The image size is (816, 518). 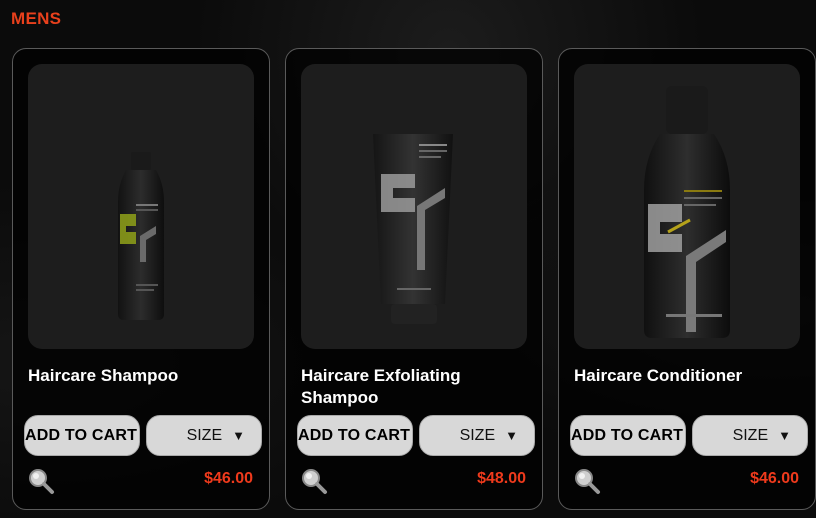 I want to click on section-title: MENS, so click(x=36, y=18).